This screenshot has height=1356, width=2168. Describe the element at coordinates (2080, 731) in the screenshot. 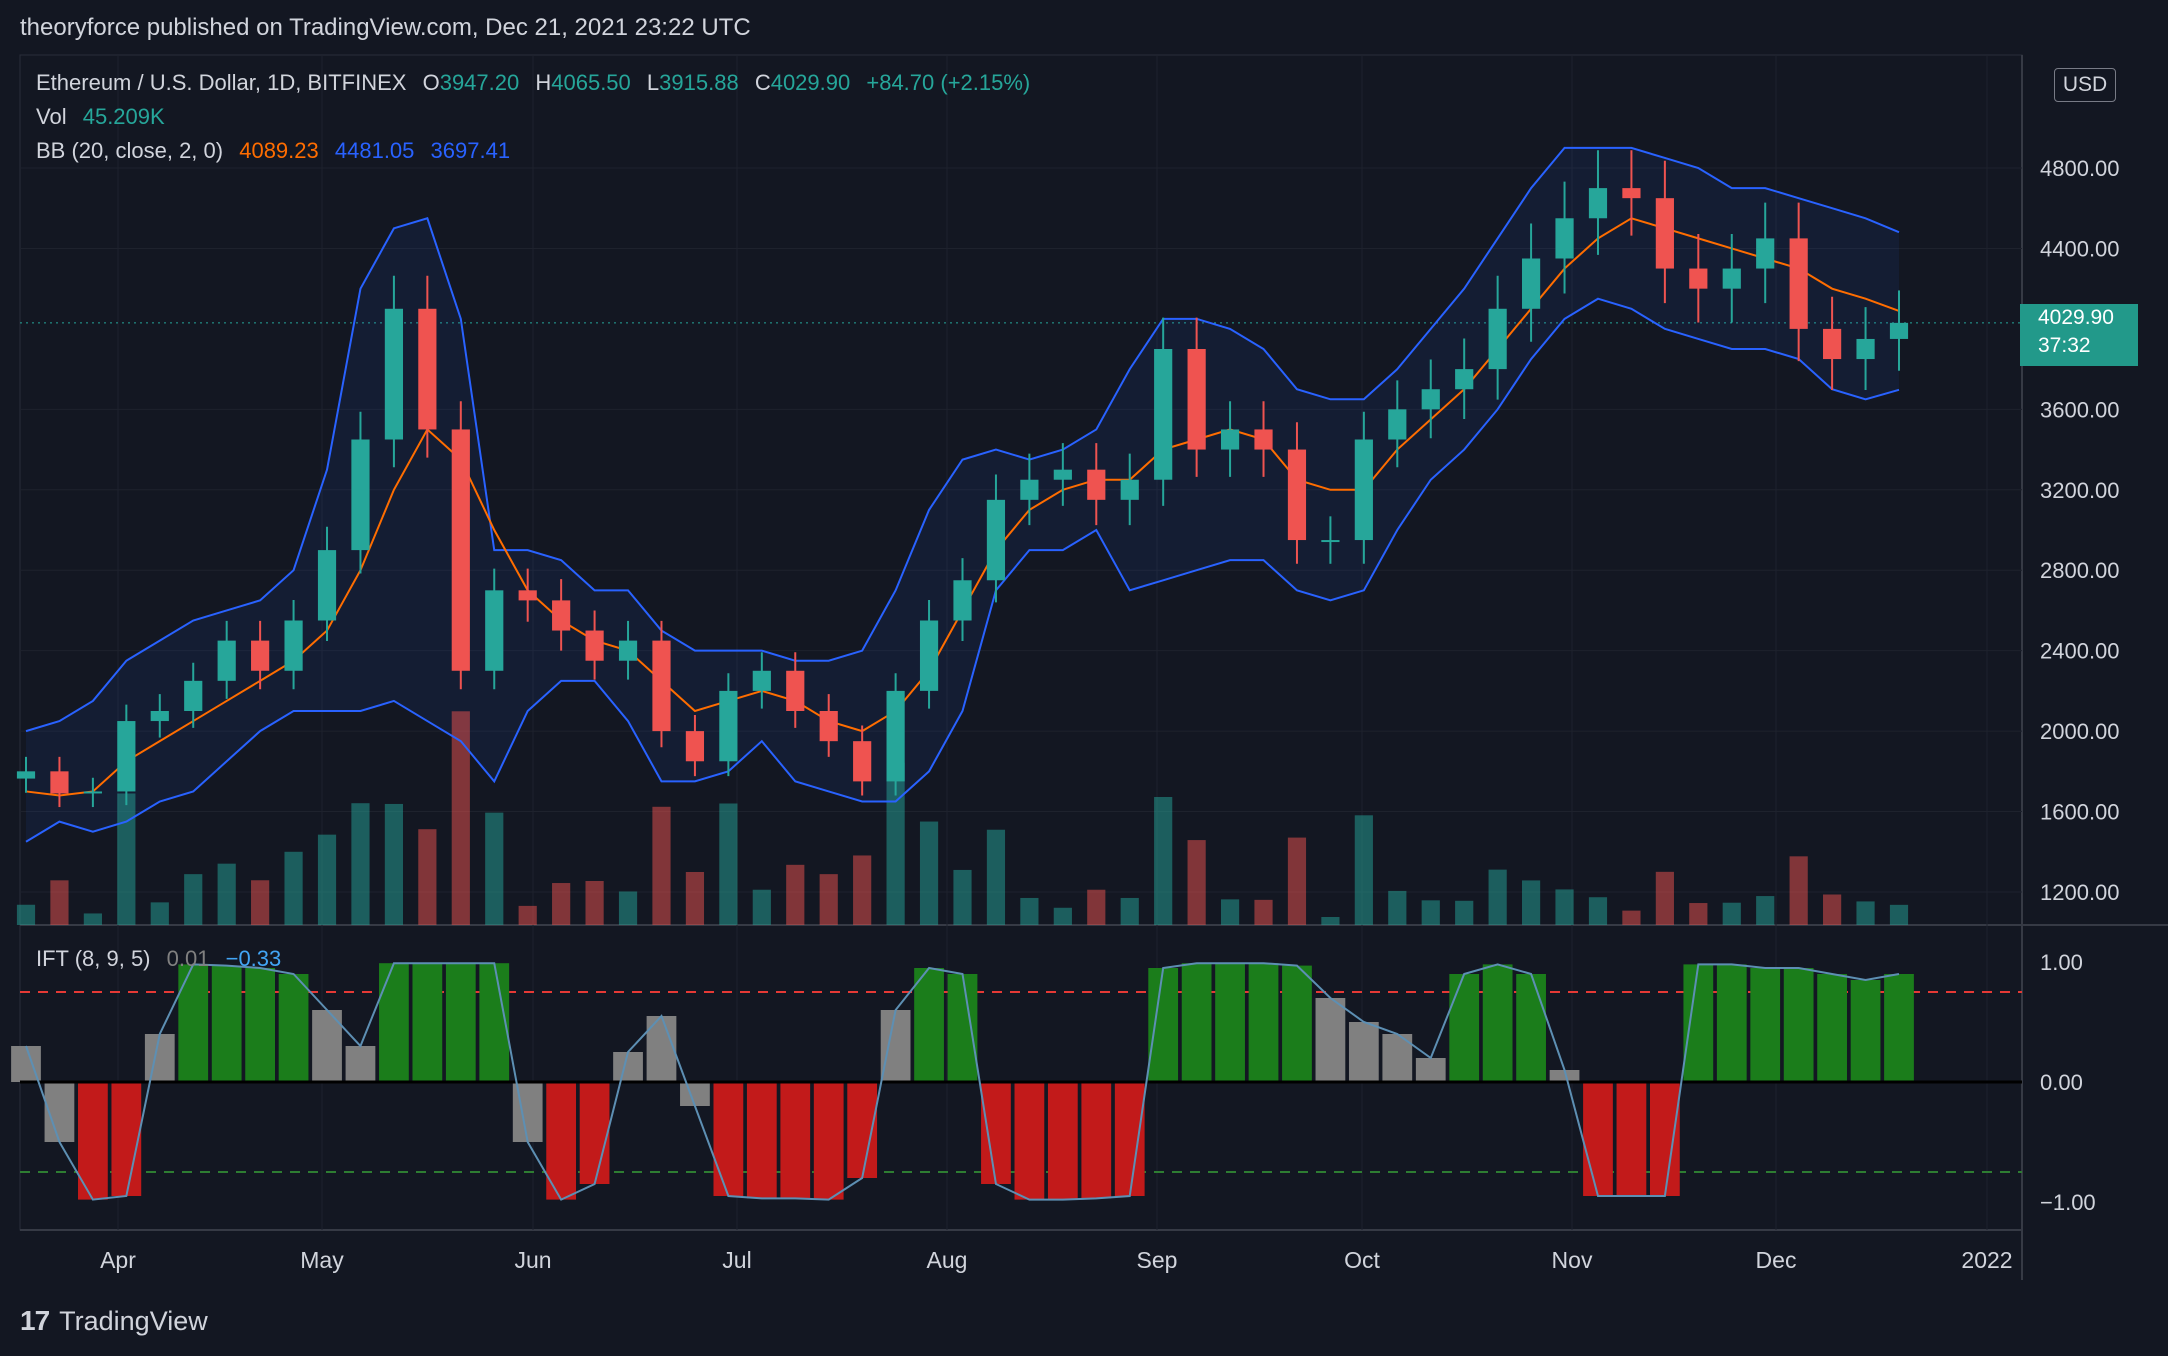

I see `y-tick-label: 2000.00` at that location.